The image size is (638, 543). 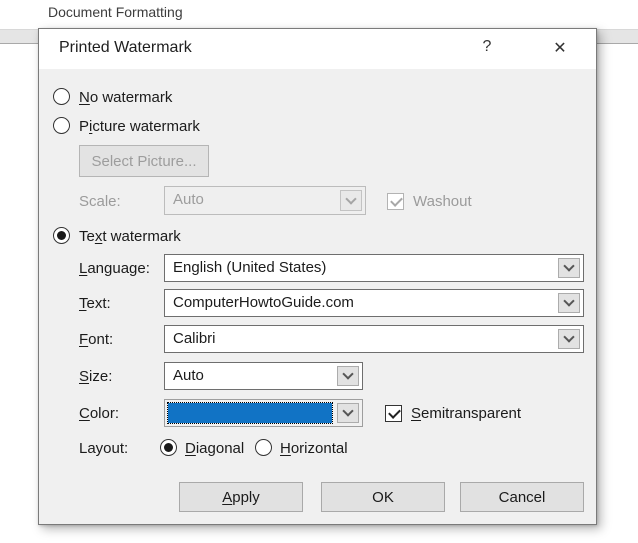 I want to click on semitransparent-label: Semitransparent, so click(x=466, y=413).